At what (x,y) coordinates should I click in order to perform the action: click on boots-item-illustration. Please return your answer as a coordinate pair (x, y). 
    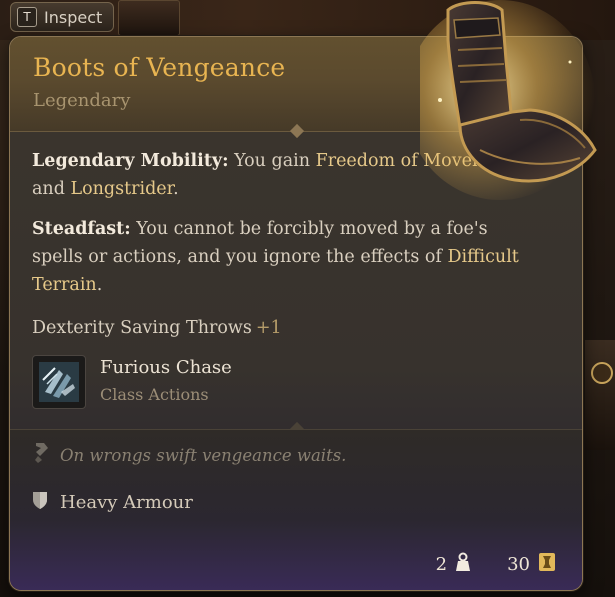
    Looking at the image, I should click on (510, 102).